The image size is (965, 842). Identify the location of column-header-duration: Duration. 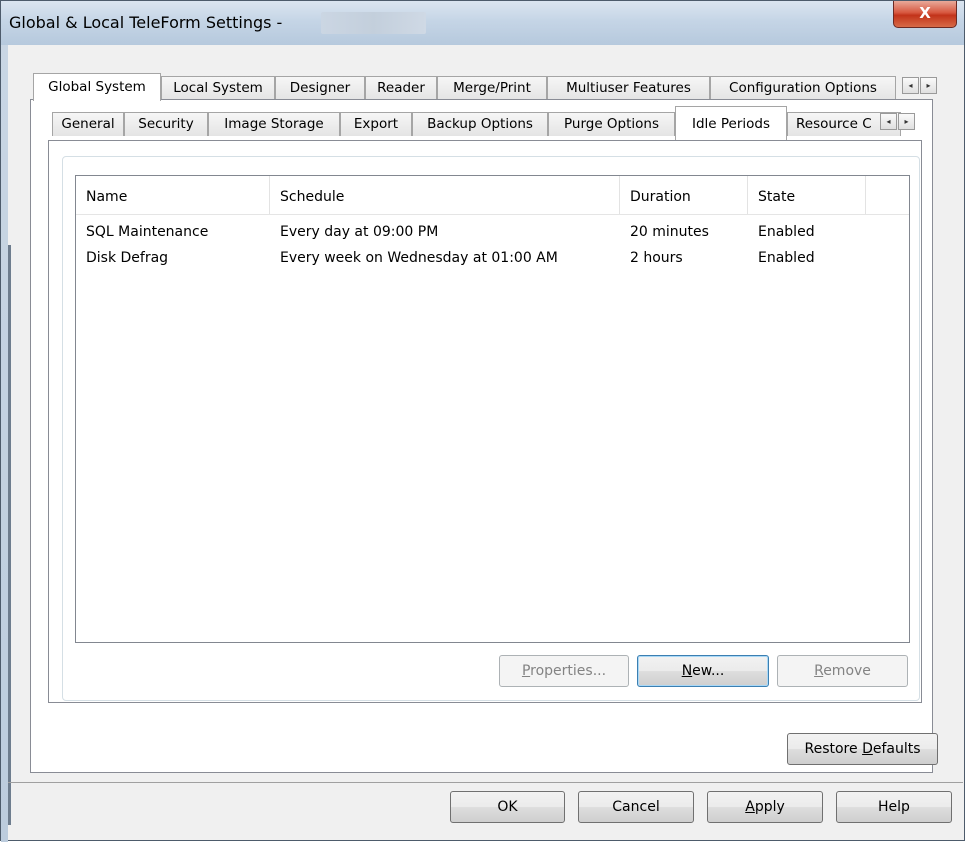
(684, 195).